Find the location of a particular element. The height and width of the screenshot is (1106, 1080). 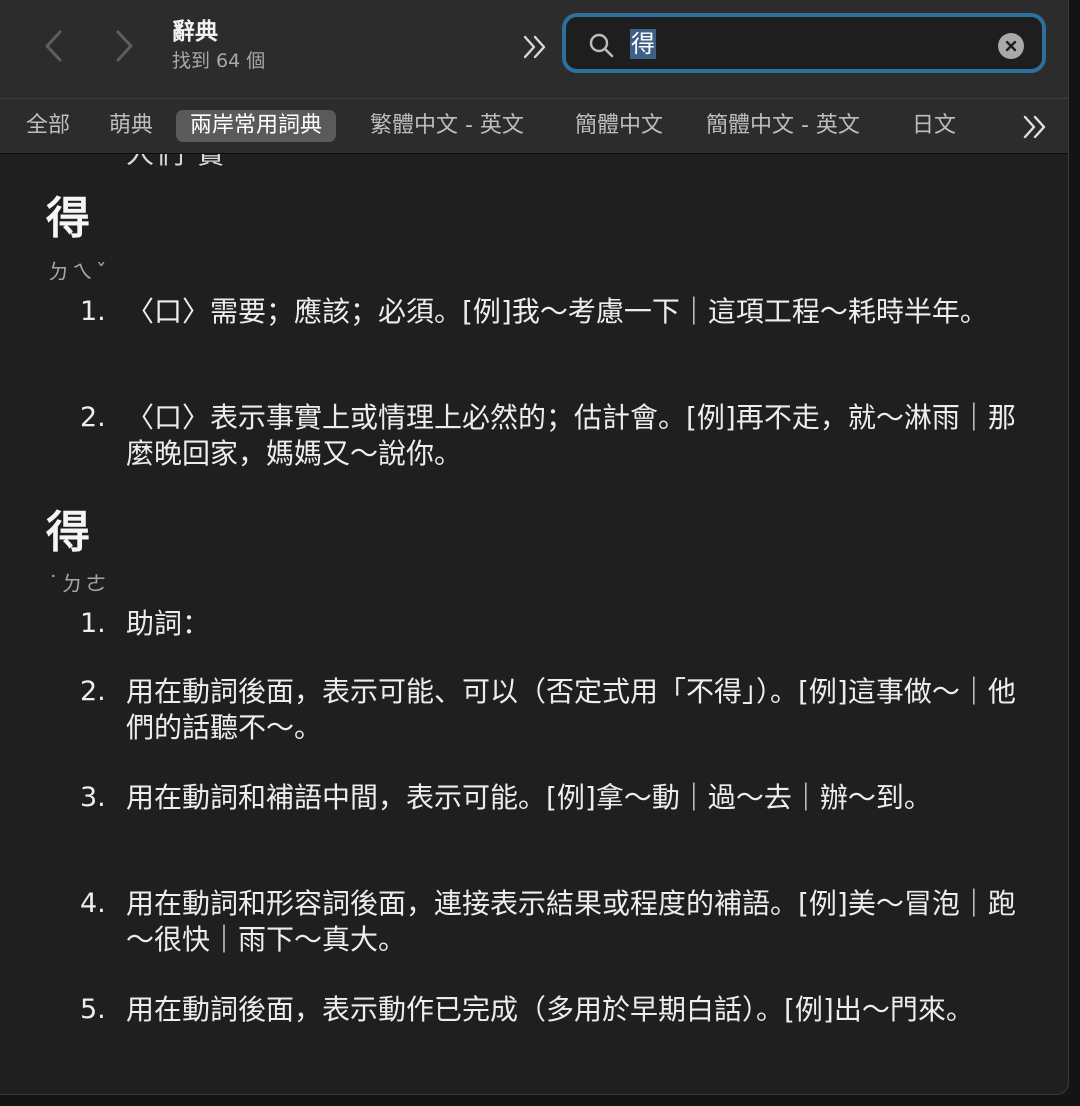

tab-simplified-chinese-english: 簡體中文 - 英文 is located at coordinates (783, 126).